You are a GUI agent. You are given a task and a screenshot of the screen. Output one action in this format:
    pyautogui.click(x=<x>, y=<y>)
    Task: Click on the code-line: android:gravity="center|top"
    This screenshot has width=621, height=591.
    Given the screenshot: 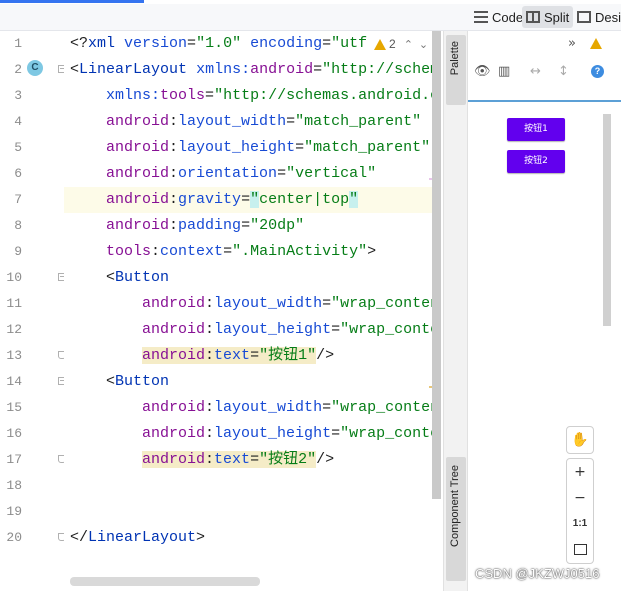 What is the action you would take?
    pyautogui.click(x=214, y=200)
    